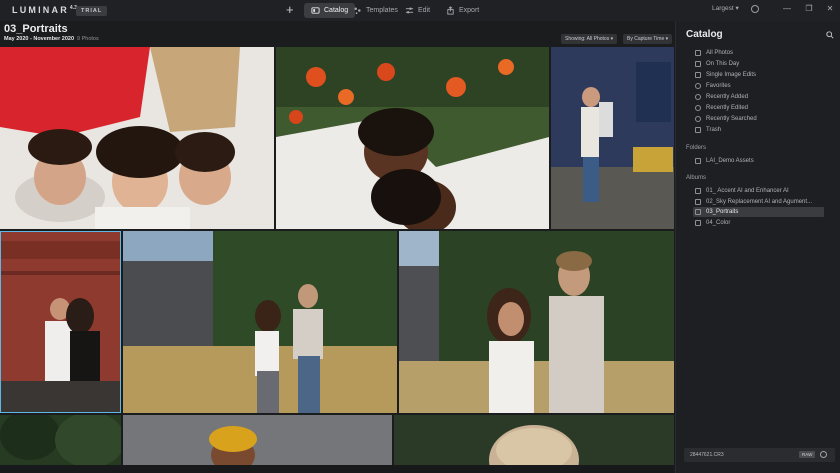  I want to click on shortcut-single-image-edits: Single Image Edits, so click(725, 75).